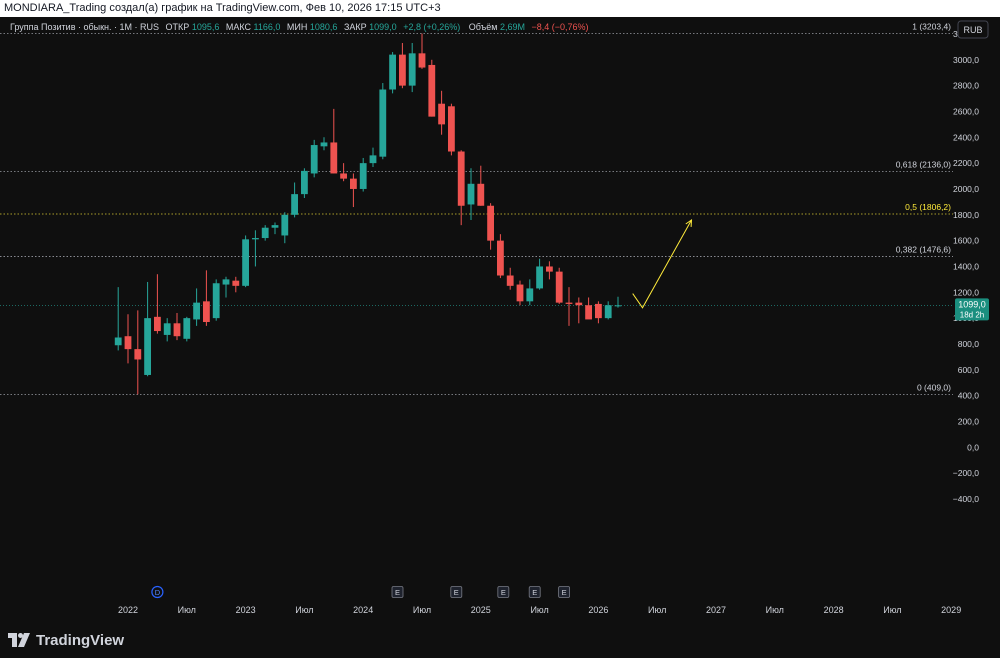 This screenshot has height=658, width=1000. What do you see at coordinates (966, 215) in the screenshot?
I see `price-tick-label: 1800,0` at bounding box center [966, 215].